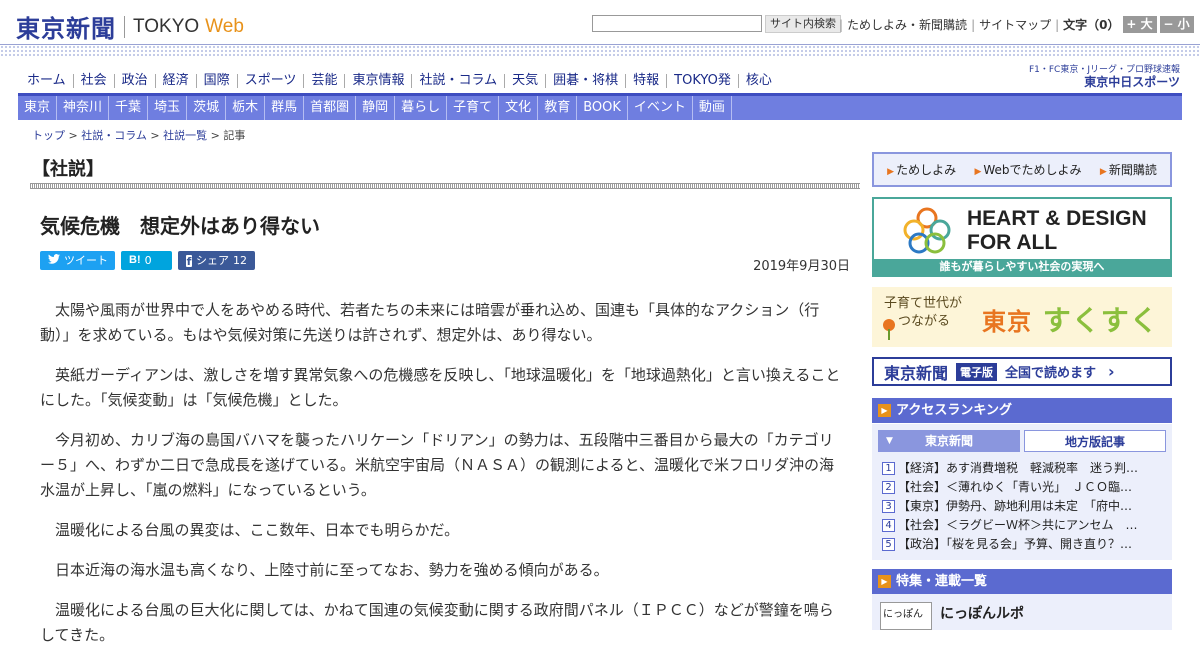 This screenshot has height=663, width=1200. I want to click on tab-regional: 地方版記事, so click(1095, 441).